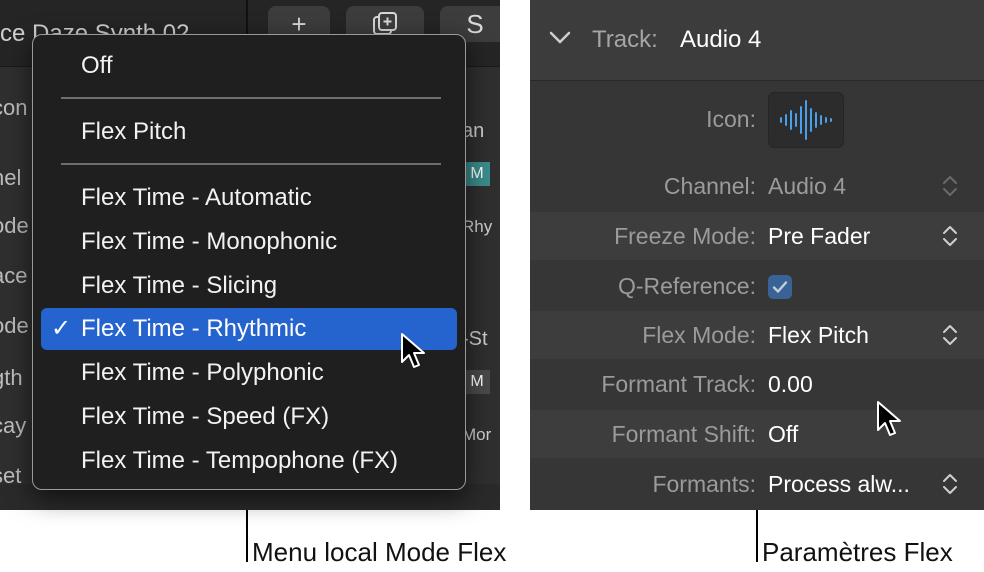 The height and width of the screenshot is (572, 984). I want to click on q-reference-checkbox, so click(780, 287).